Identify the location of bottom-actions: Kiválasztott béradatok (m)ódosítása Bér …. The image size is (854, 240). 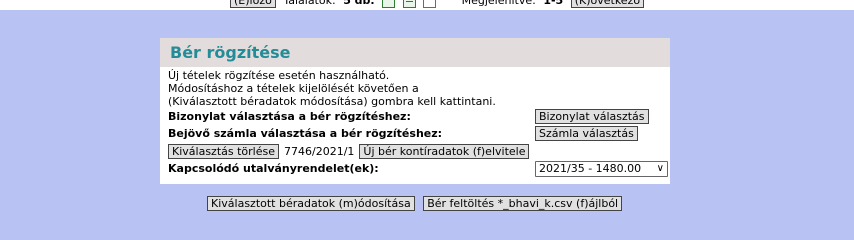
(417, 203).